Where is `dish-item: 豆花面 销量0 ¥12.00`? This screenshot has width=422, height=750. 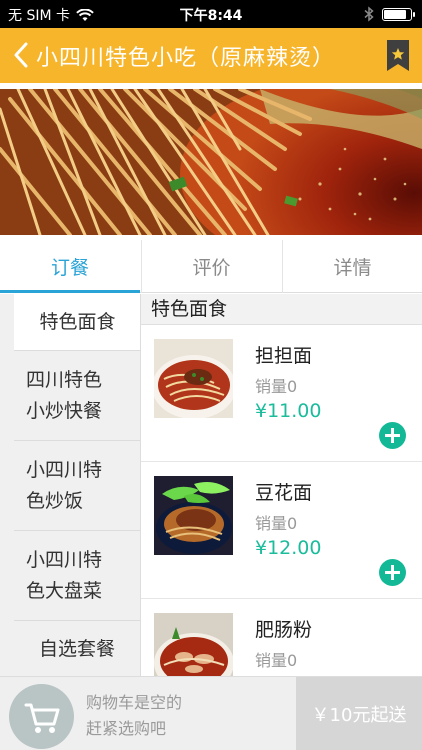 dish-item: 豆花面 销量0 ¥12.00 is located at coordinates (281, 530).